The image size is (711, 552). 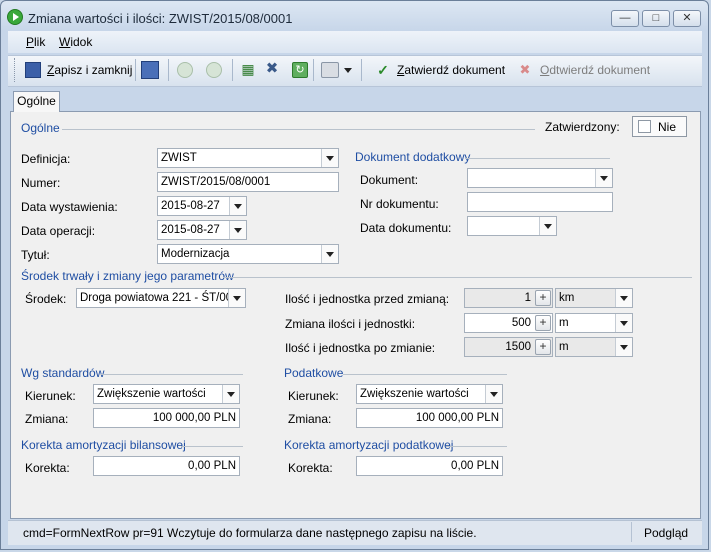 I want to click on definition-value: ZWIST, so click(x=179, y=158).